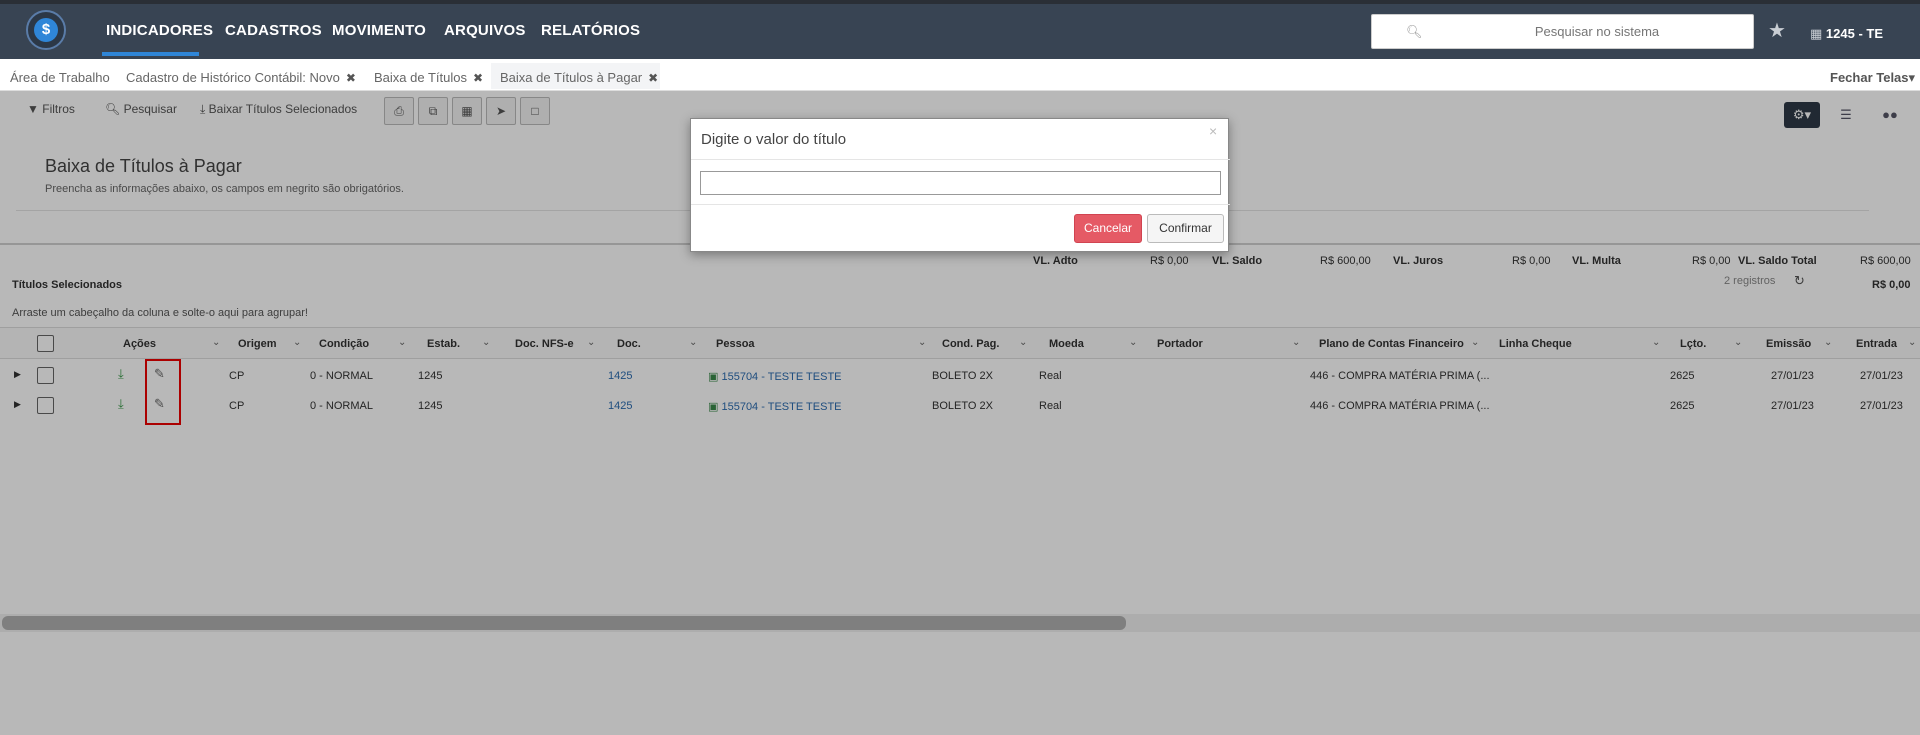 The height and width of the screenshot is (735, 1920). What do you see at coordinates (273, 30) in the screenshot?
I see `nav-cadastros: CADASTROS` at bounding box center [273, 30].